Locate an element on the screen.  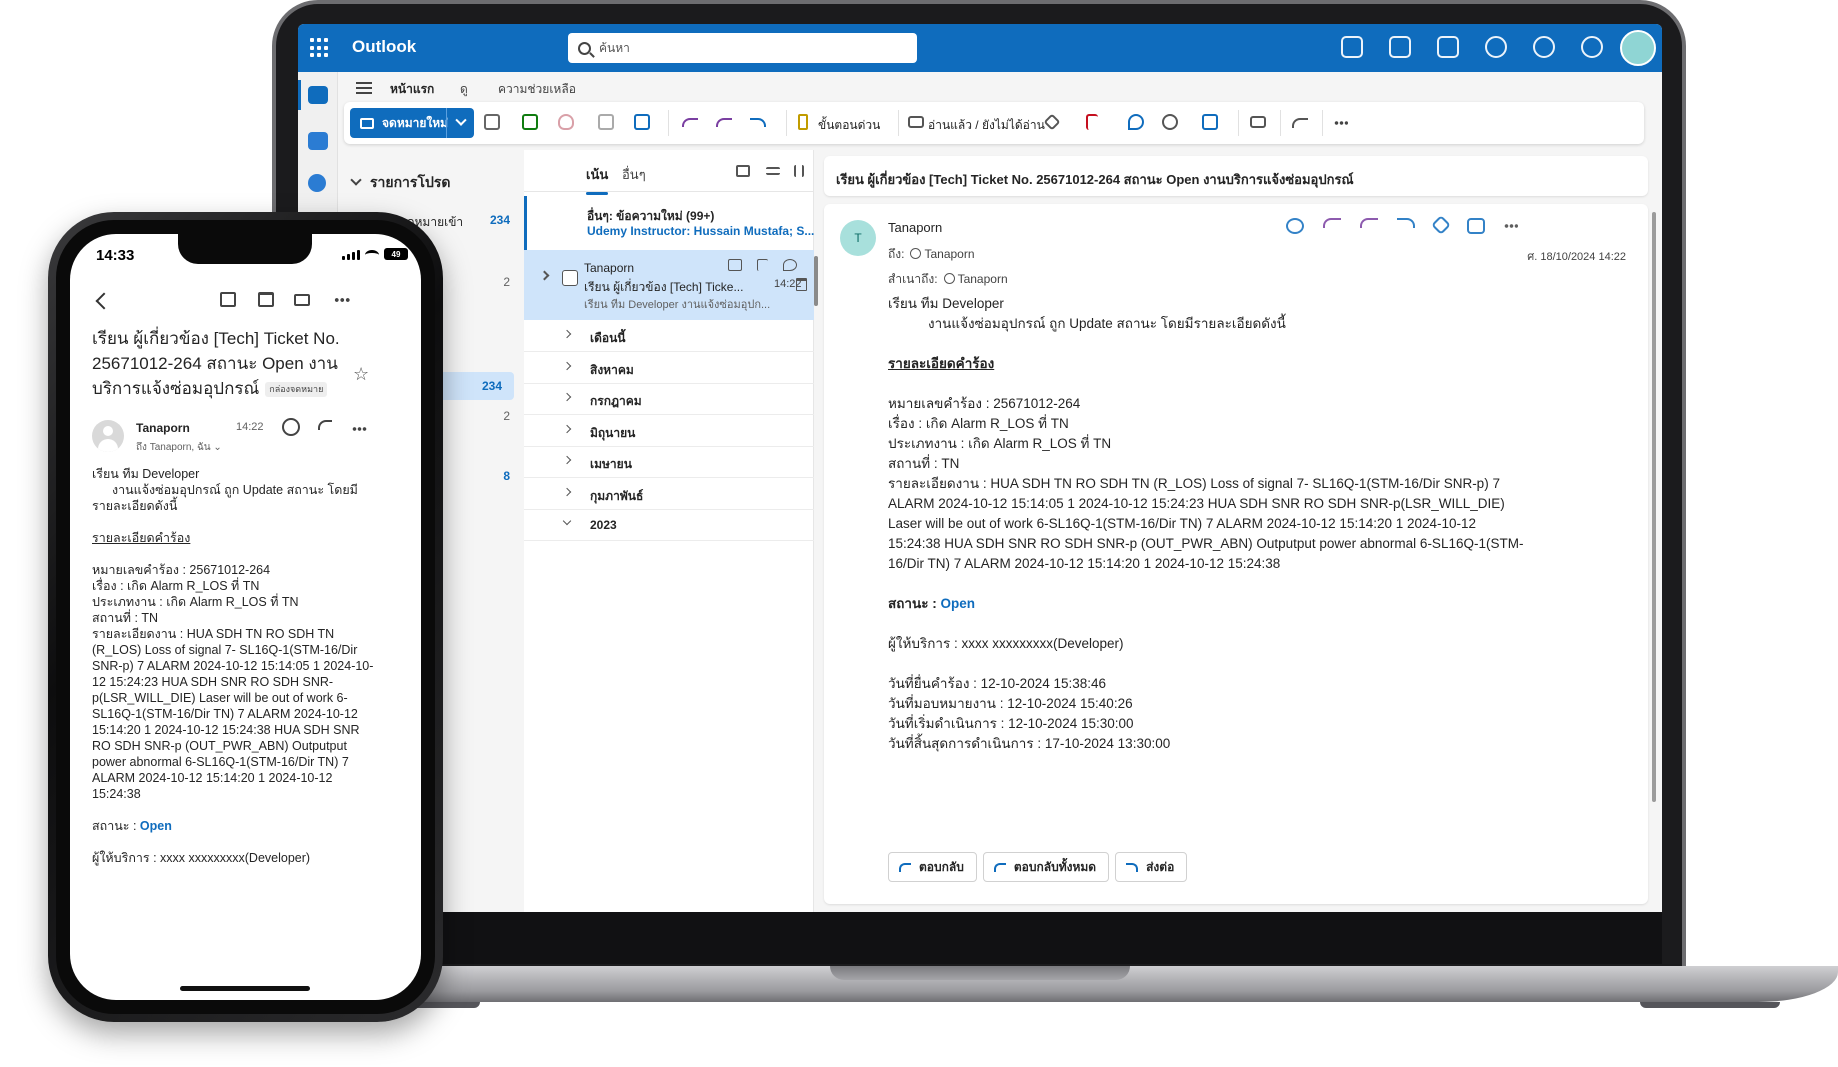
contact-icon is located at coordinates (916, 253).